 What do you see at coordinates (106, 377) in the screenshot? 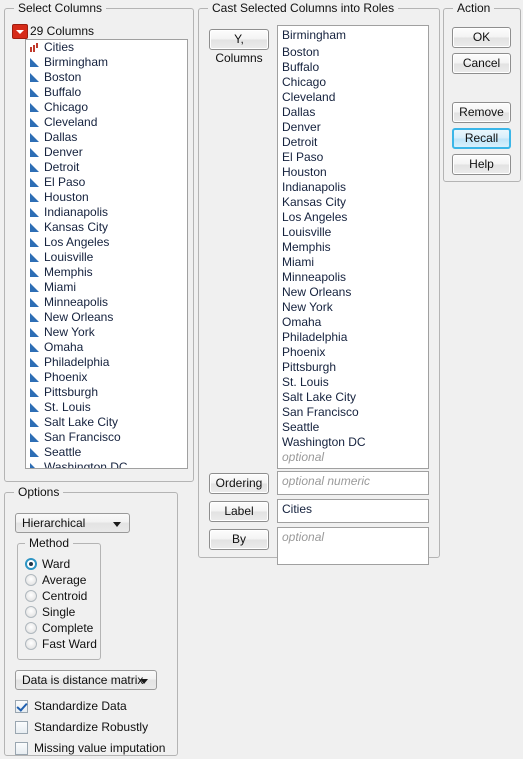
I see `column-list-item: Phoenix` at bounding box center [106, 377].